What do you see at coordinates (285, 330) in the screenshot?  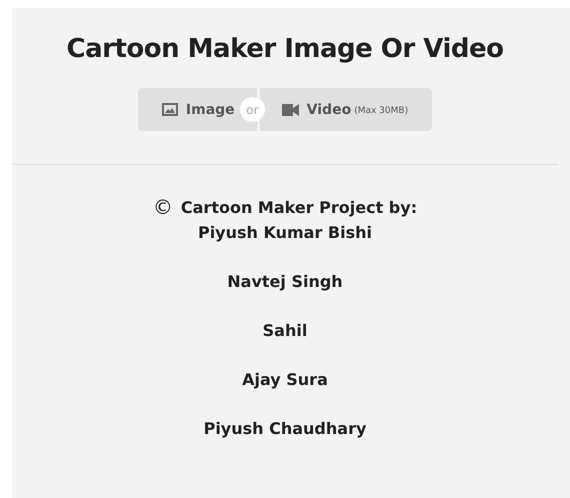 I see `author-name: Sahil` at bounding box center [285, 330].